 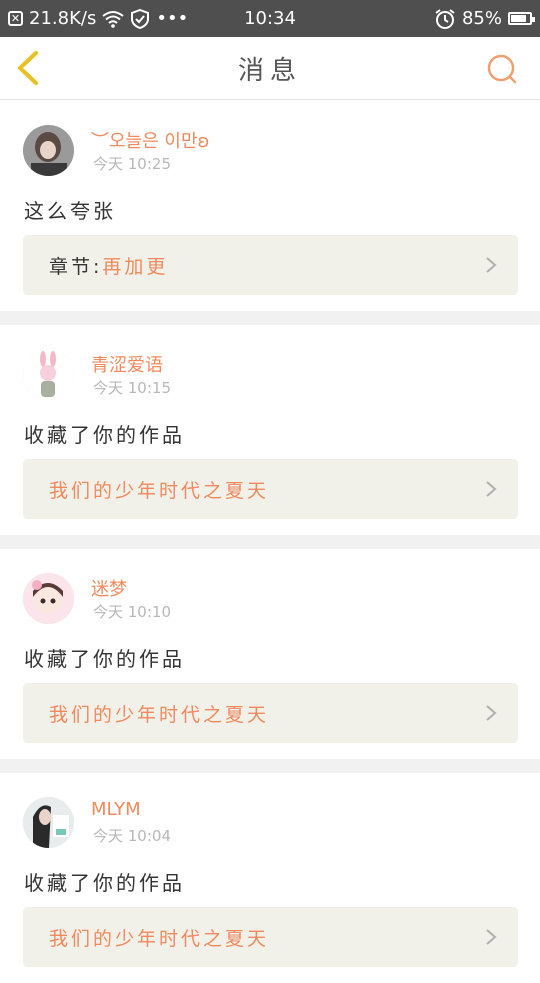 What do you see at coordinates (132, 164) in the screenshot?
I see `timestamp: 今天 10:25` at bounding box center [132, 164].